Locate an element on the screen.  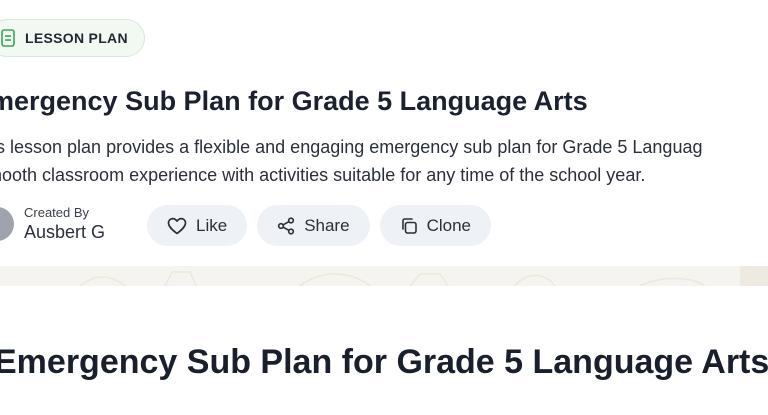
clone-label: Clone is located at coordinates (448, 225).